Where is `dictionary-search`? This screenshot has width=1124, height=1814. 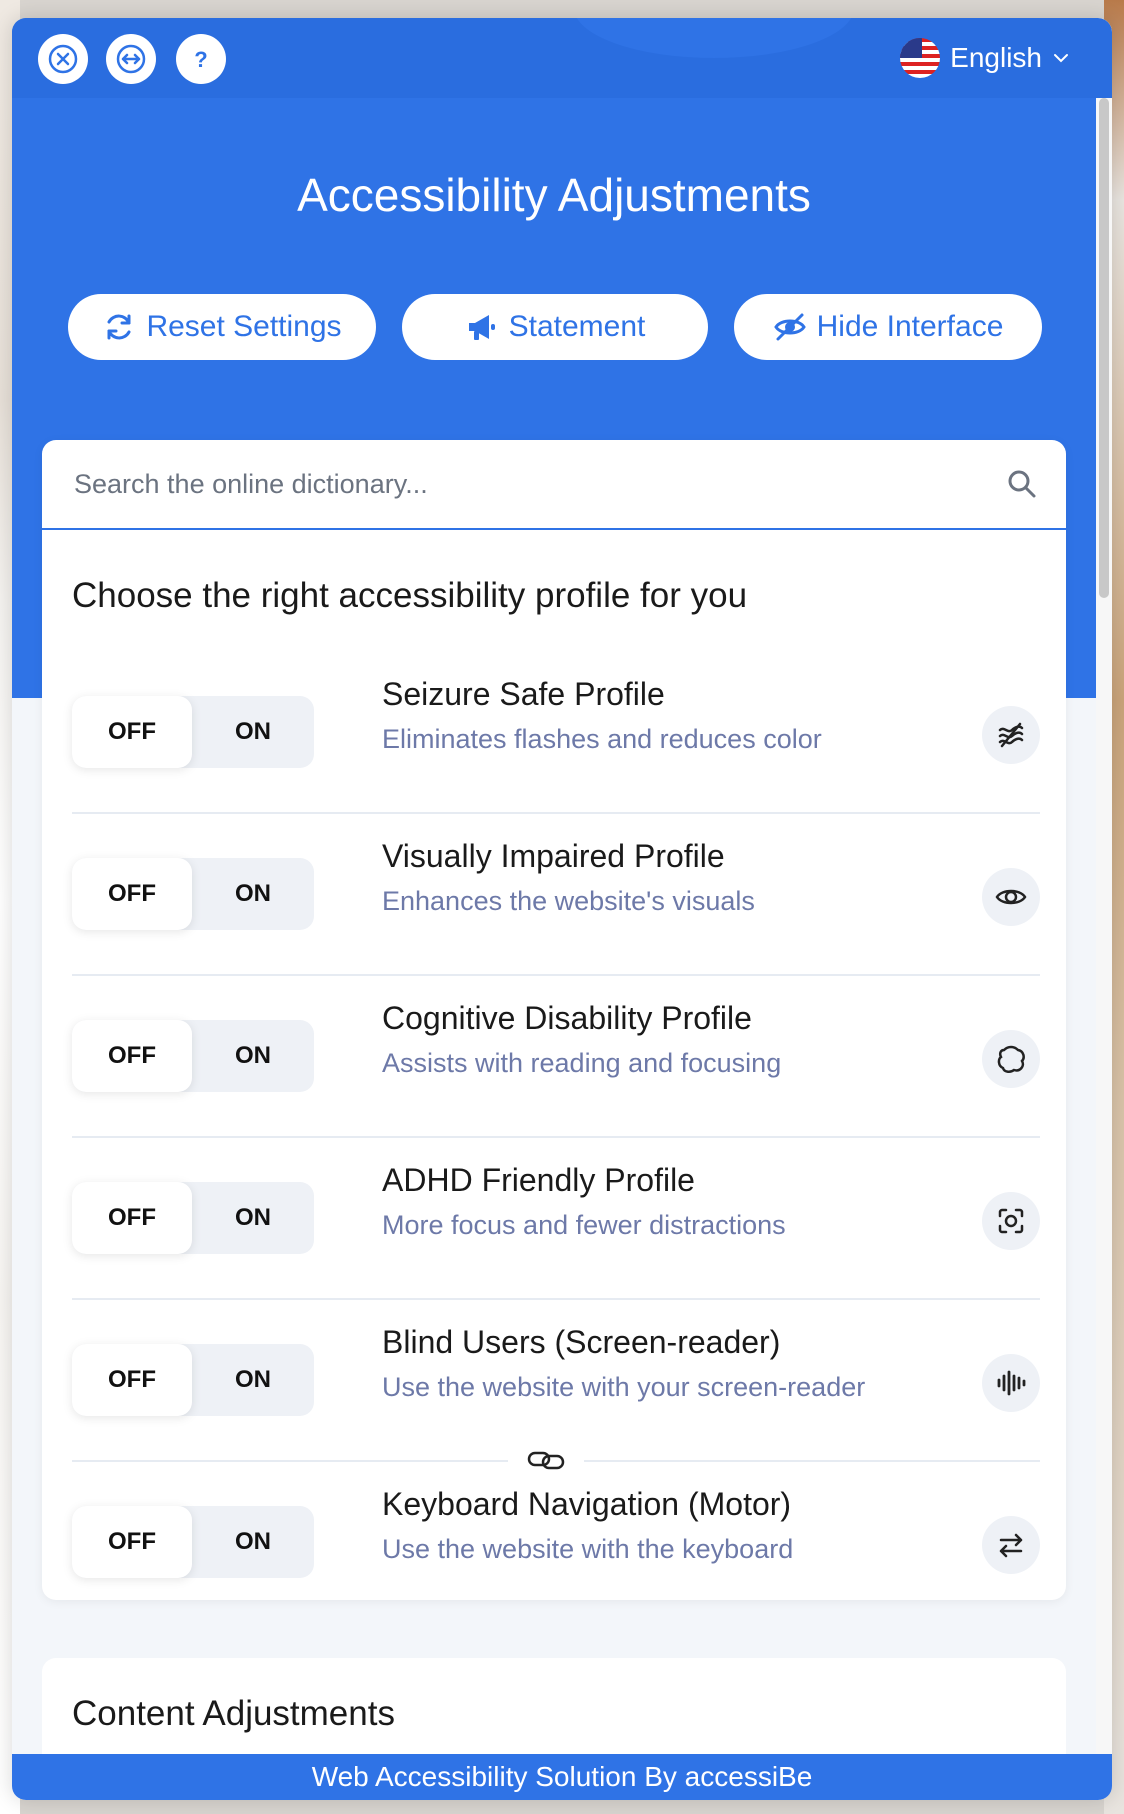 dictionary-search is located at coordinates (554, 485).